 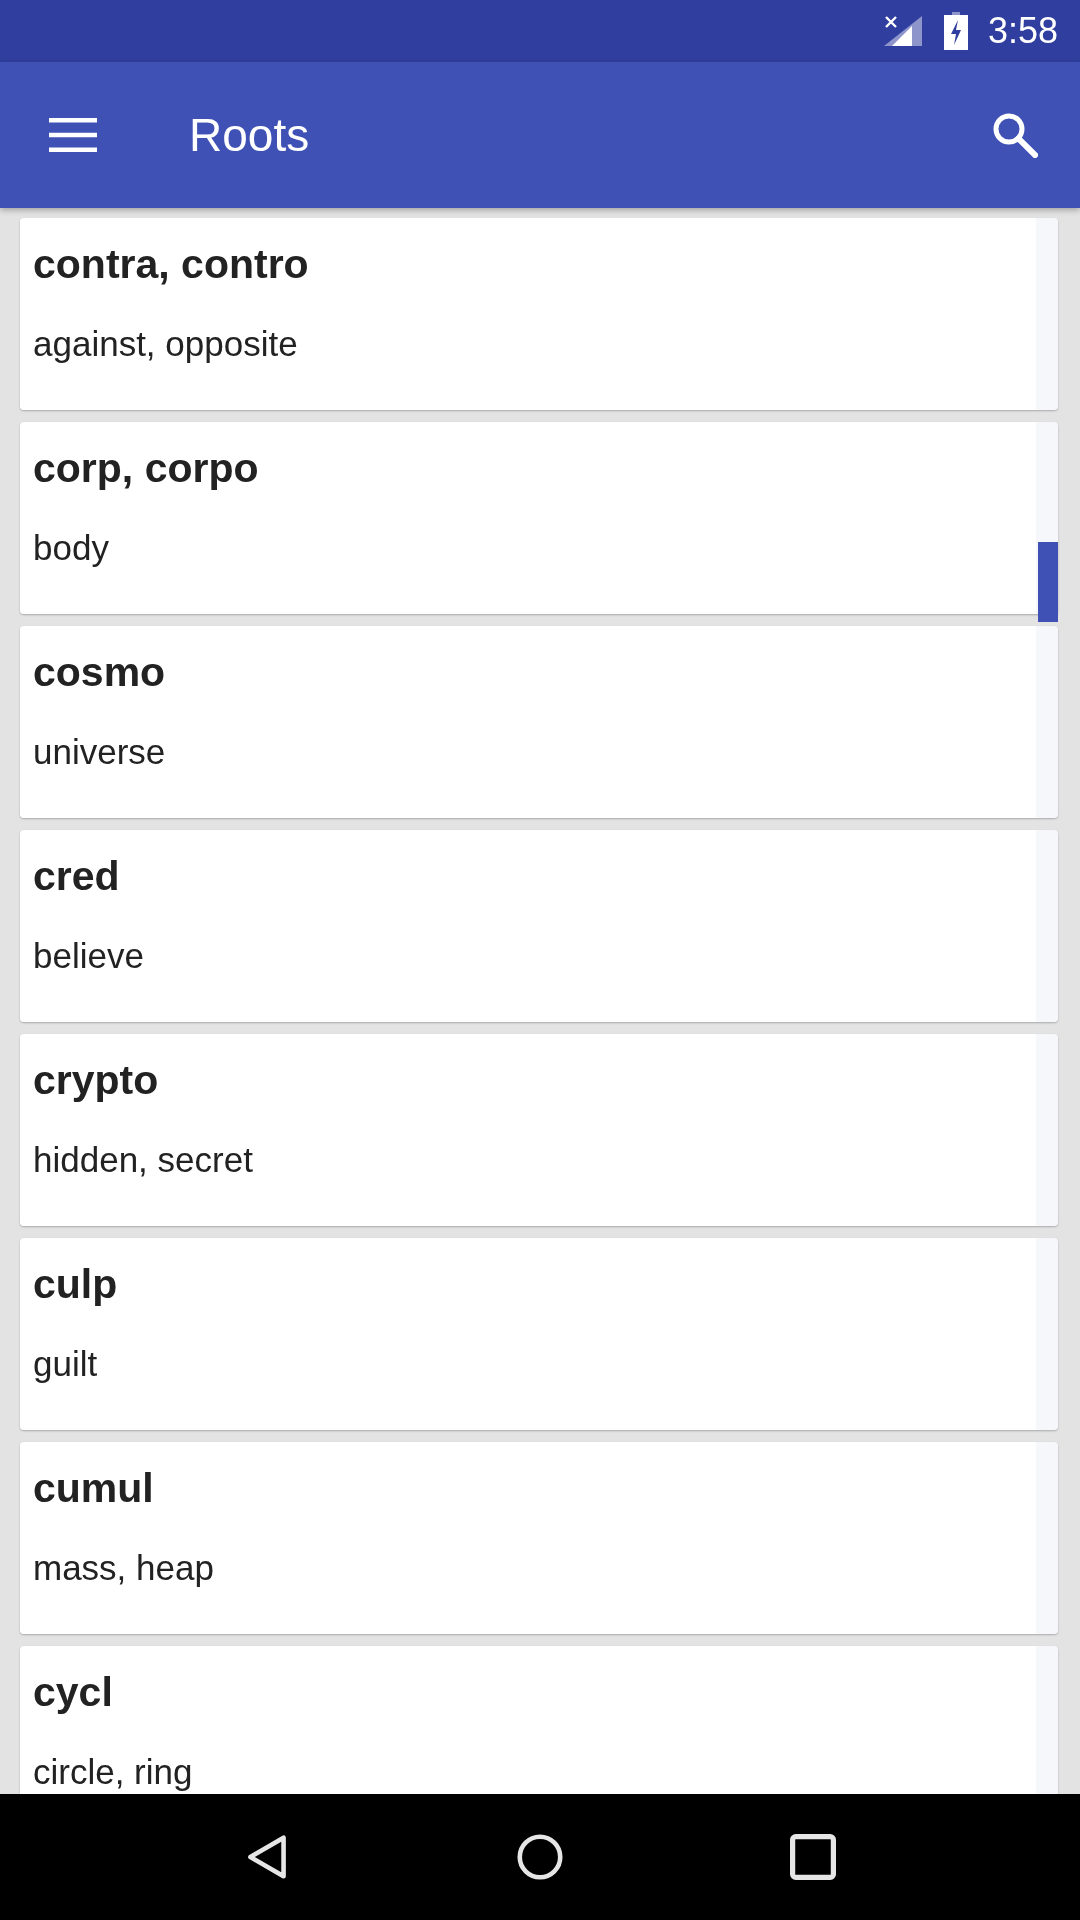 What do you see at coordinates (539, 1720) in the screenshot?
I see `root-card: cycl circle, ring` at bounding box center [539, 1720].